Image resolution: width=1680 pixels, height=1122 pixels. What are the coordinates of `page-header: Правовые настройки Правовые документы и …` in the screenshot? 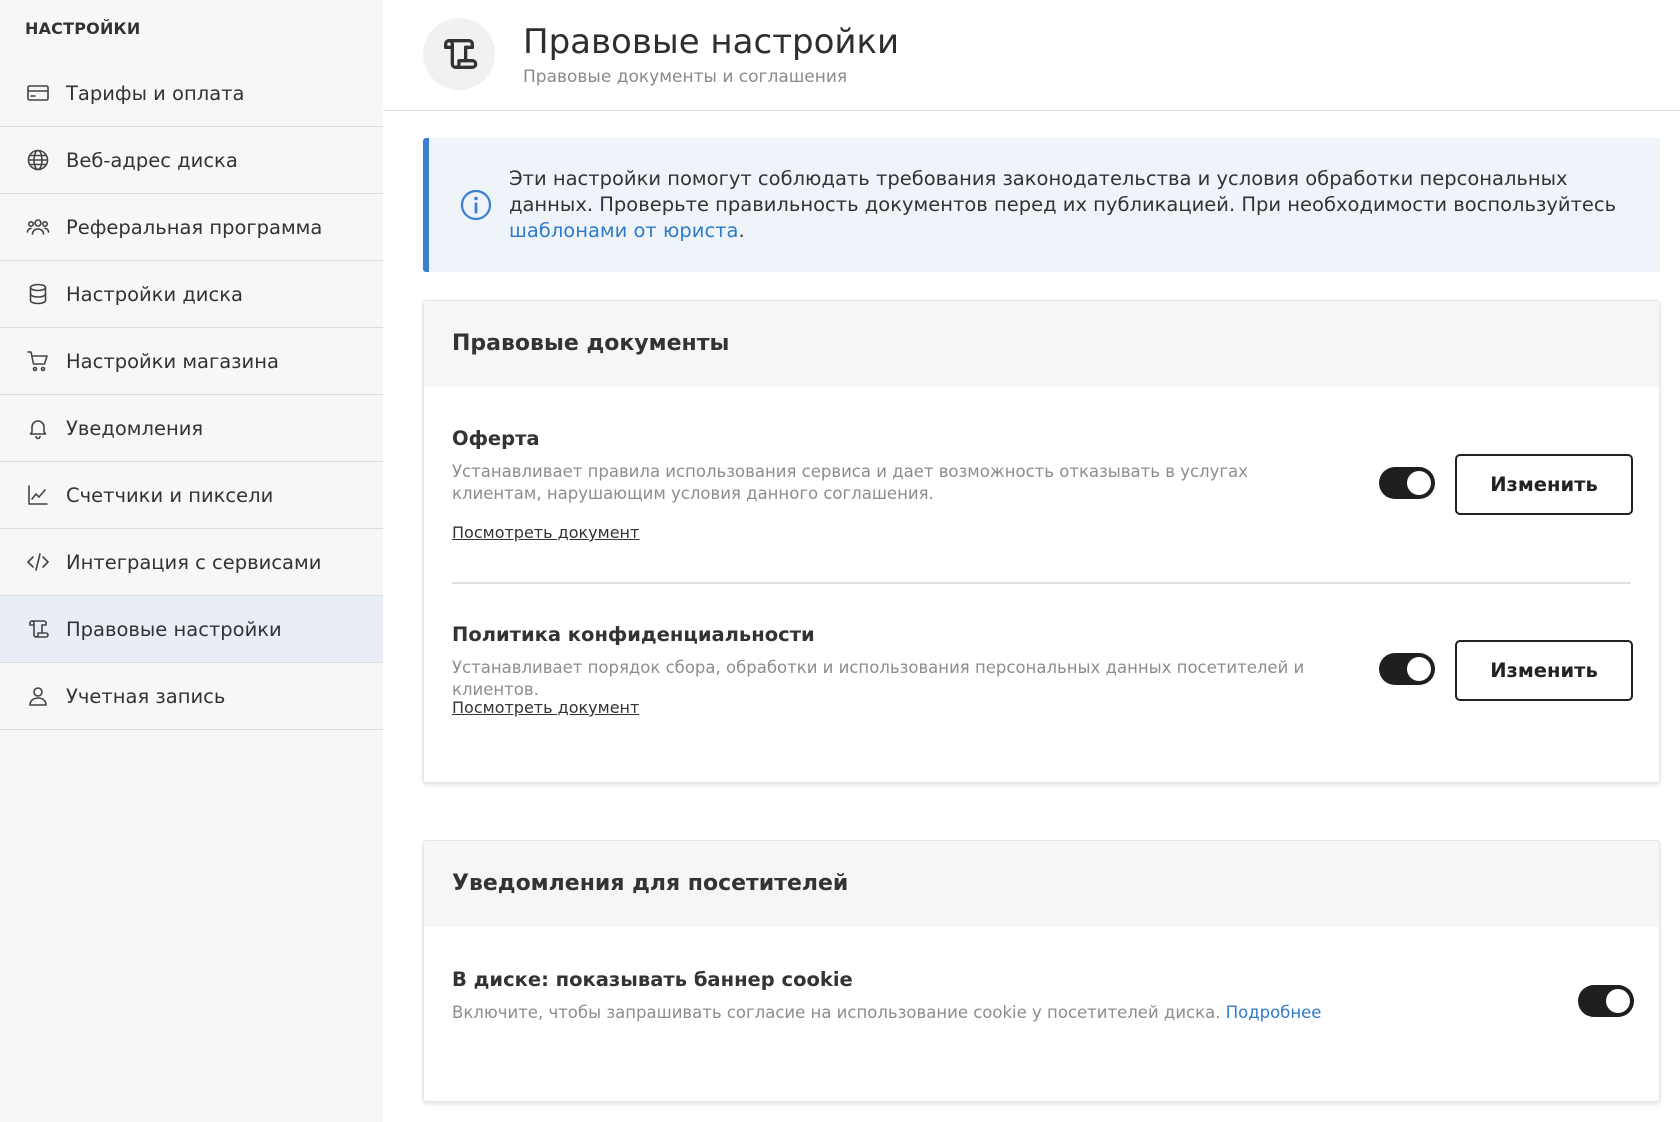 It's located at (1031, 55).